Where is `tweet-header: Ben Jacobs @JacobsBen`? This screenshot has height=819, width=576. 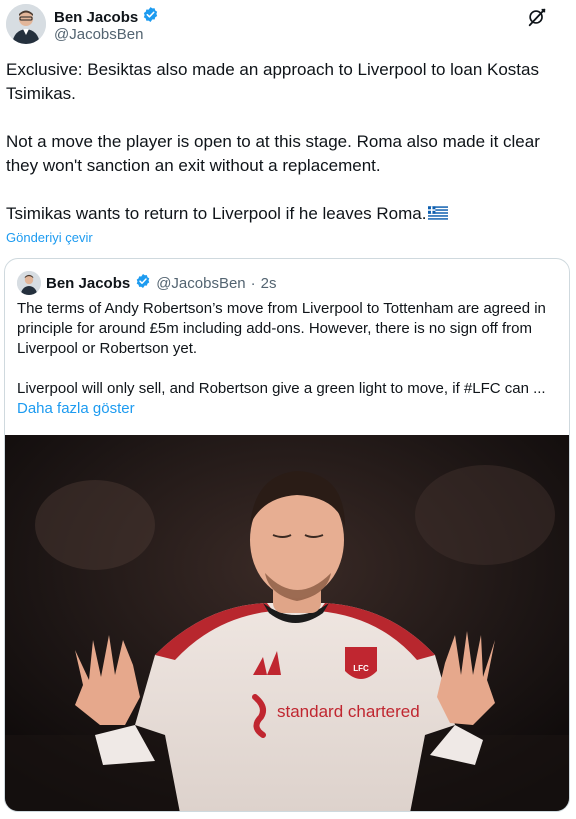
tweet-header: Ben Jacobs @JacobsBen is located at coordinates (288, 25).